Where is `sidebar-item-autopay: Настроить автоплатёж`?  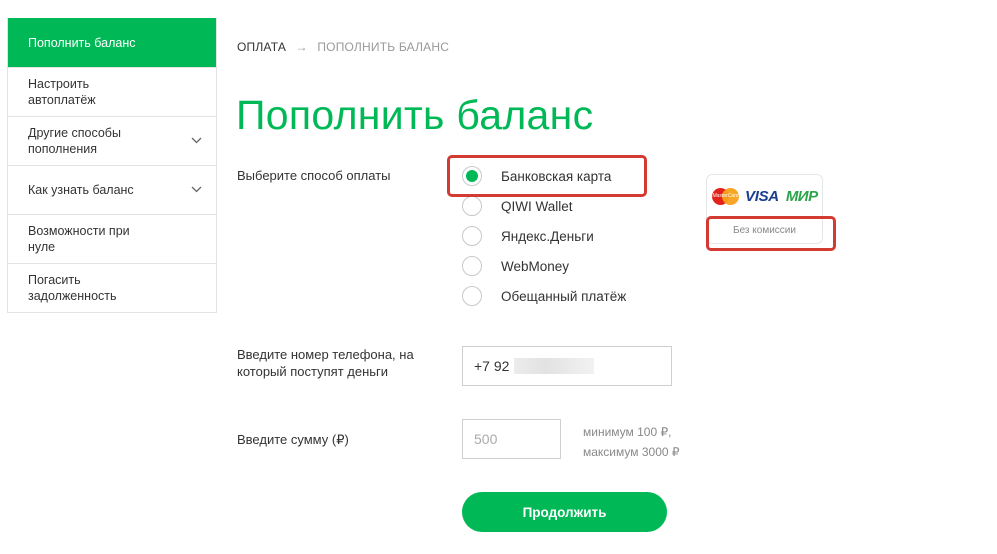
sidebar-item-autopay: Настроить автоплатёж is located at coordinates (112, 91).